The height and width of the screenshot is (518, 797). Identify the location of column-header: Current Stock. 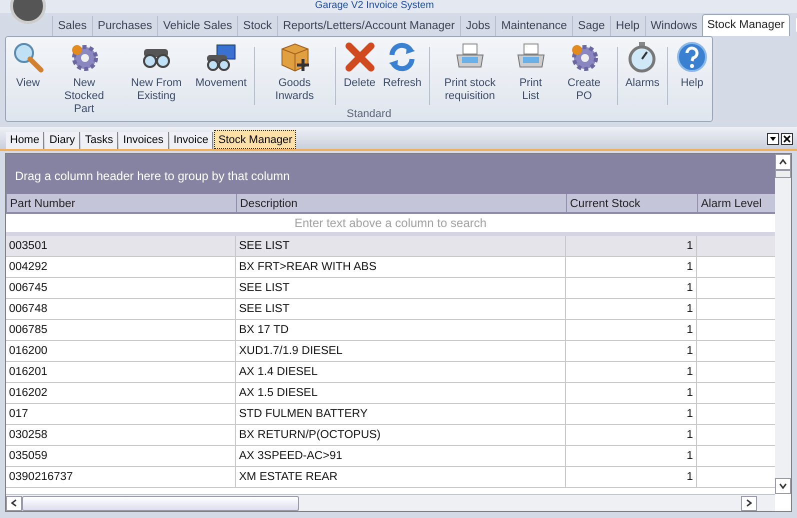
(631, 203).